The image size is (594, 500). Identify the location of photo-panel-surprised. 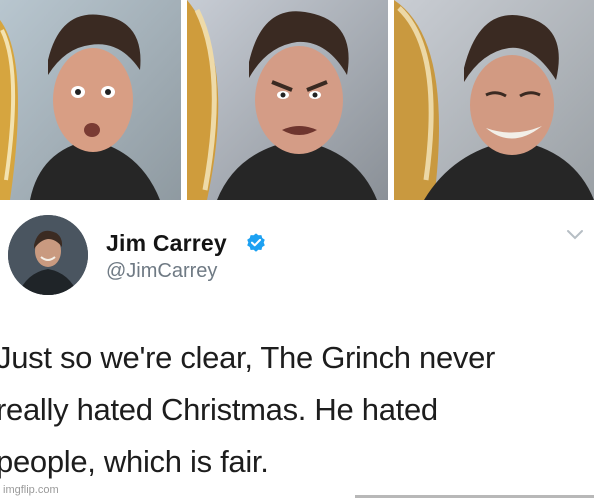
(90, 100).